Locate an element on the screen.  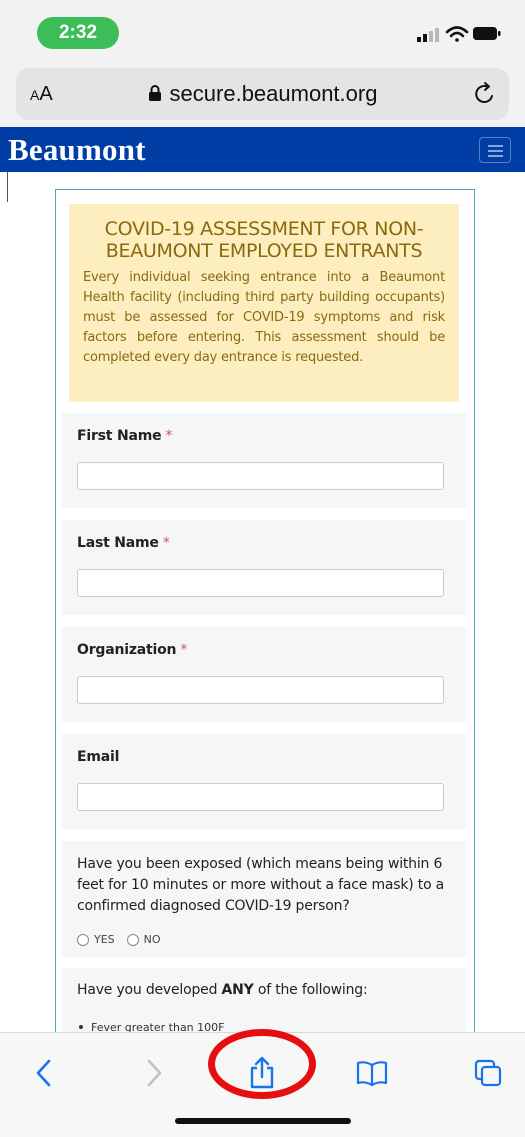
last-name-group: Last Name * is located at coordinates (264, 567).